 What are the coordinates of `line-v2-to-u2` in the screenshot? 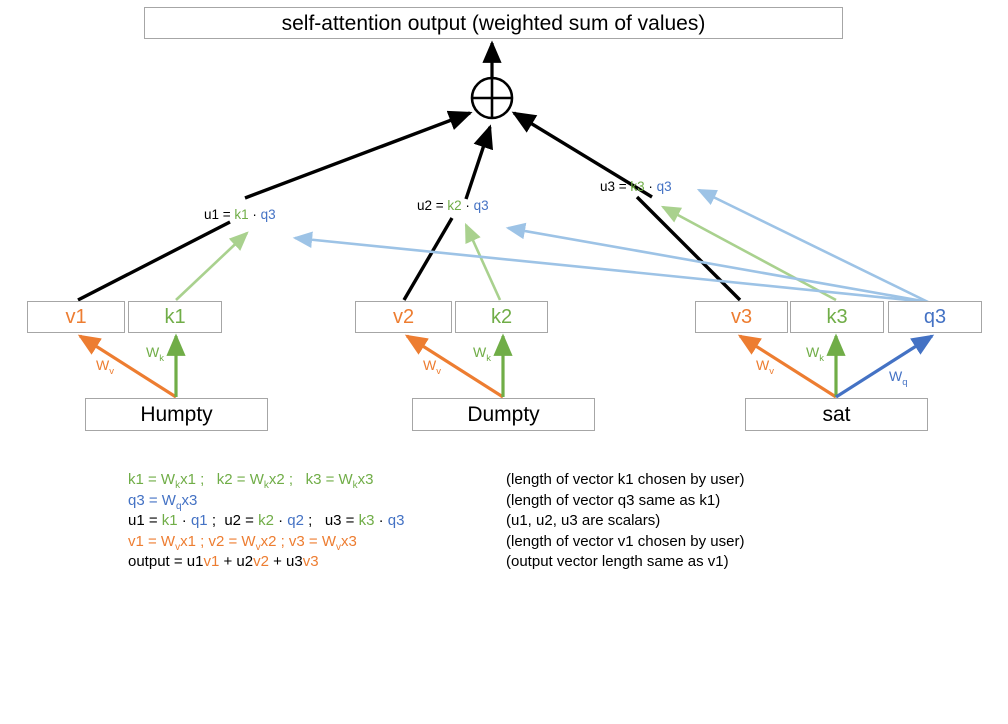 It's located at (428, 259).